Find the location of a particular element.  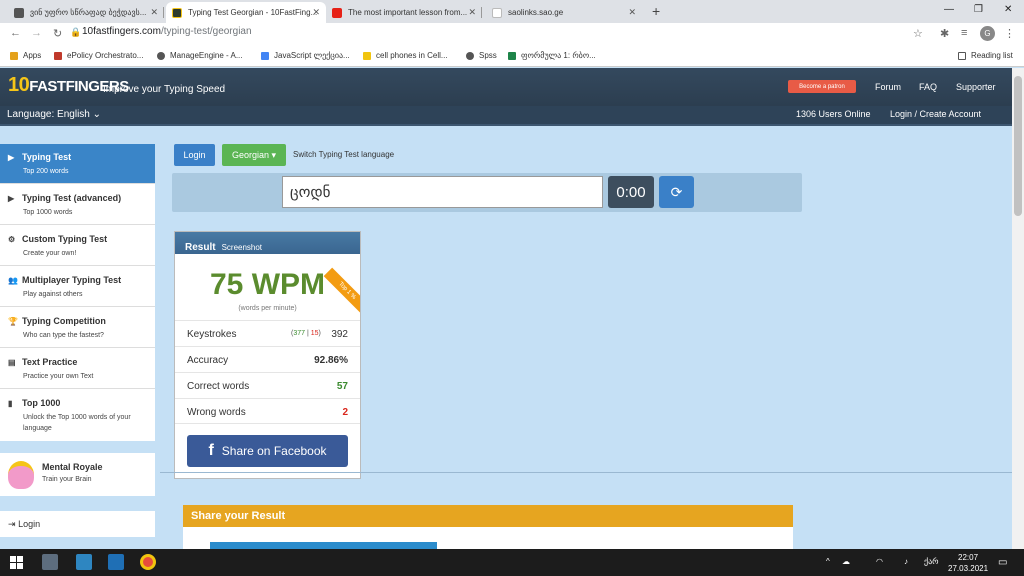

users-icon: 👥 is located at coordinates (13, 280).